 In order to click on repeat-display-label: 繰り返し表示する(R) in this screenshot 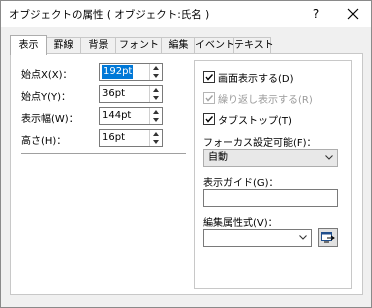, I will do `click(265, 98)`.